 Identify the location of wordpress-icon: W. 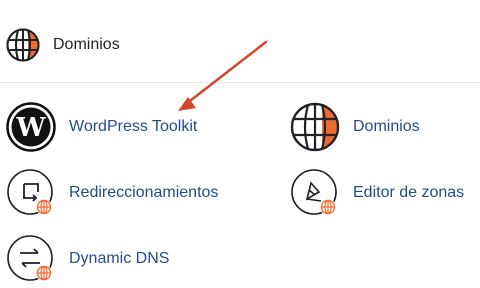
(31, 127).